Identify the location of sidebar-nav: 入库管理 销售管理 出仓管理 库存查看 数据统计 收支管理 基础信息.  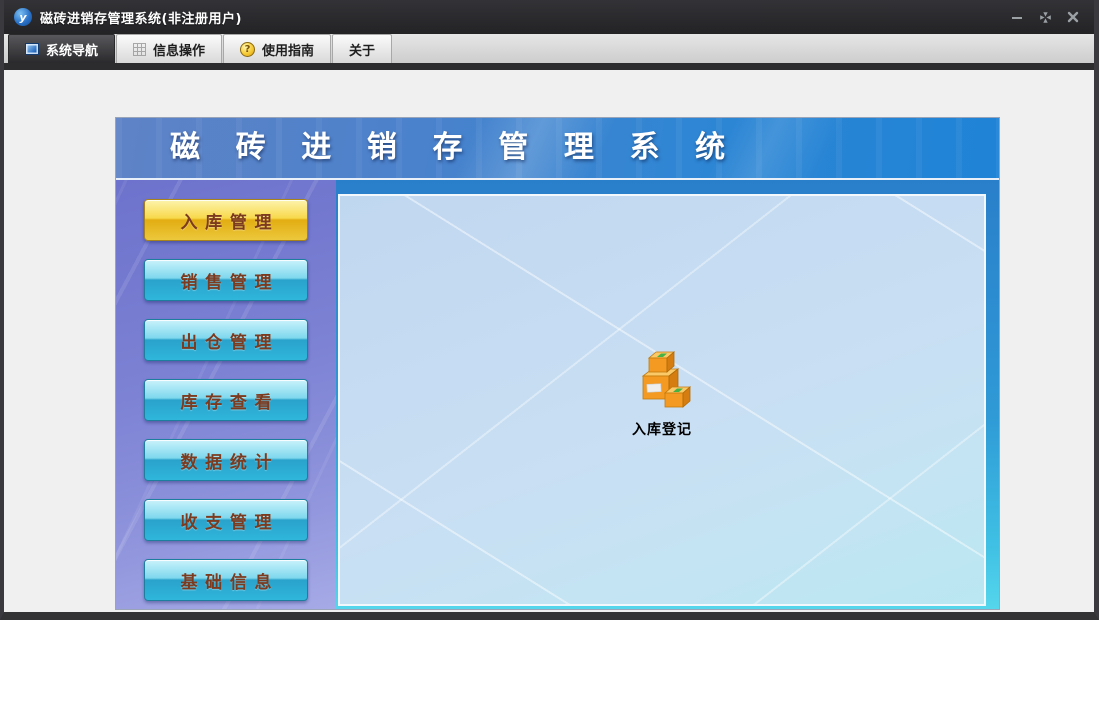
(226, 394).